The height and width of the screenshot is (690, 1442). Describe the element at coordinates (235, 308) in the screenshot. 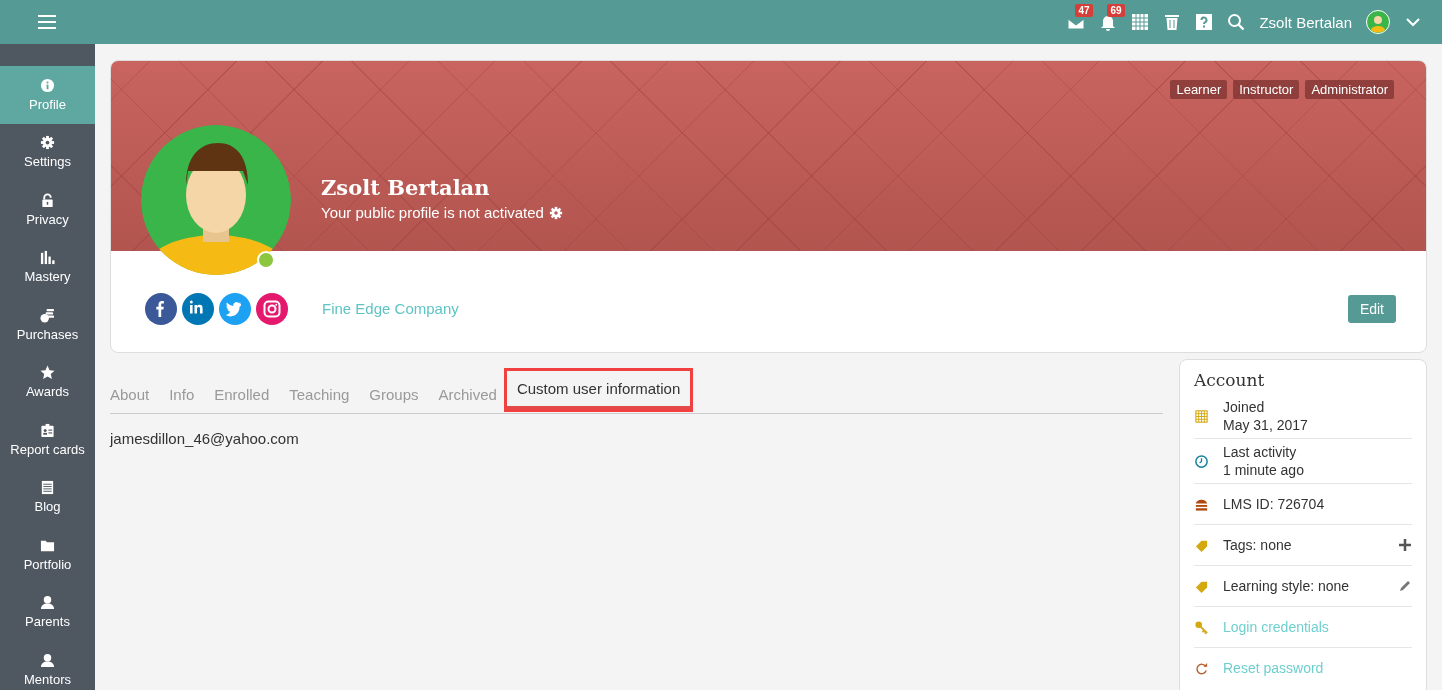

I see `bird-icon` at that location.